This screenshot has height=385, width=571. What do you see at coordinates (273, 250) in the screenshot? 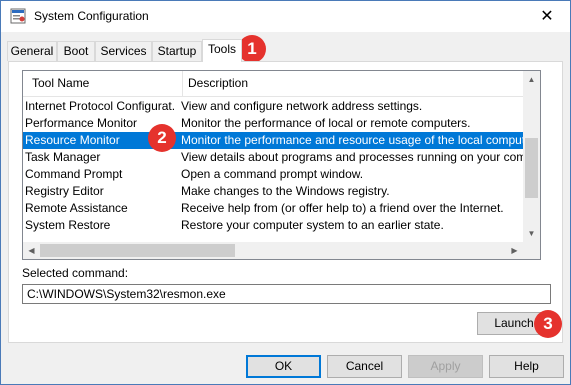
I see `horizontal-scrollbar: ◀ ▶` at bounding box center [273, 250].